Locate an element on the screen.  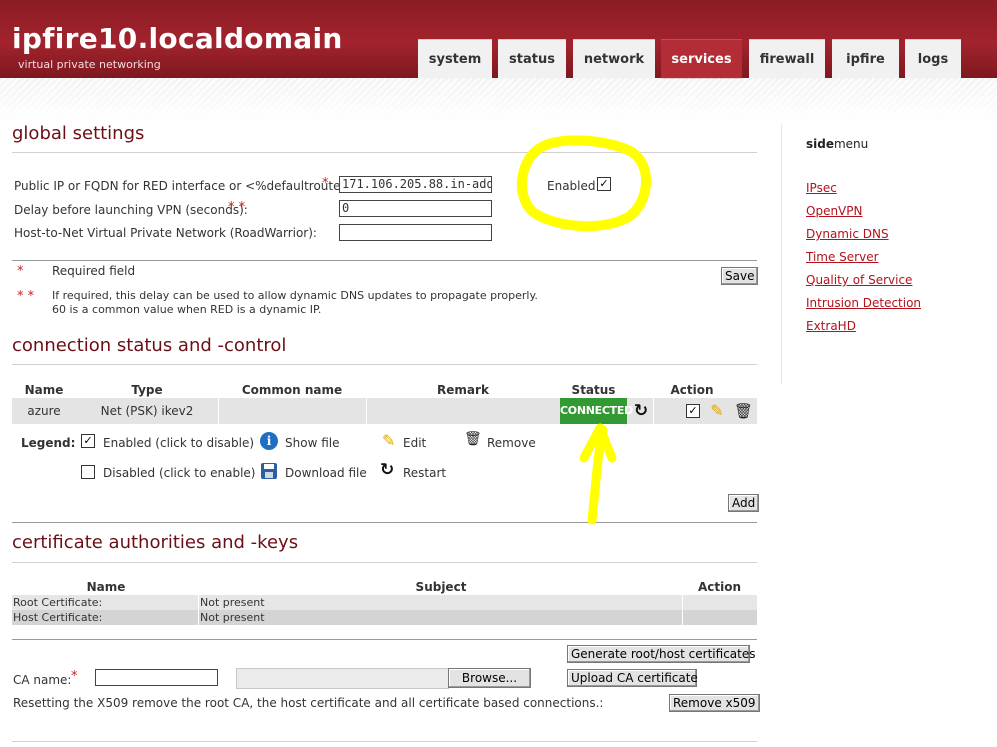
highlight-annotations is located at coordinates (583, 330).